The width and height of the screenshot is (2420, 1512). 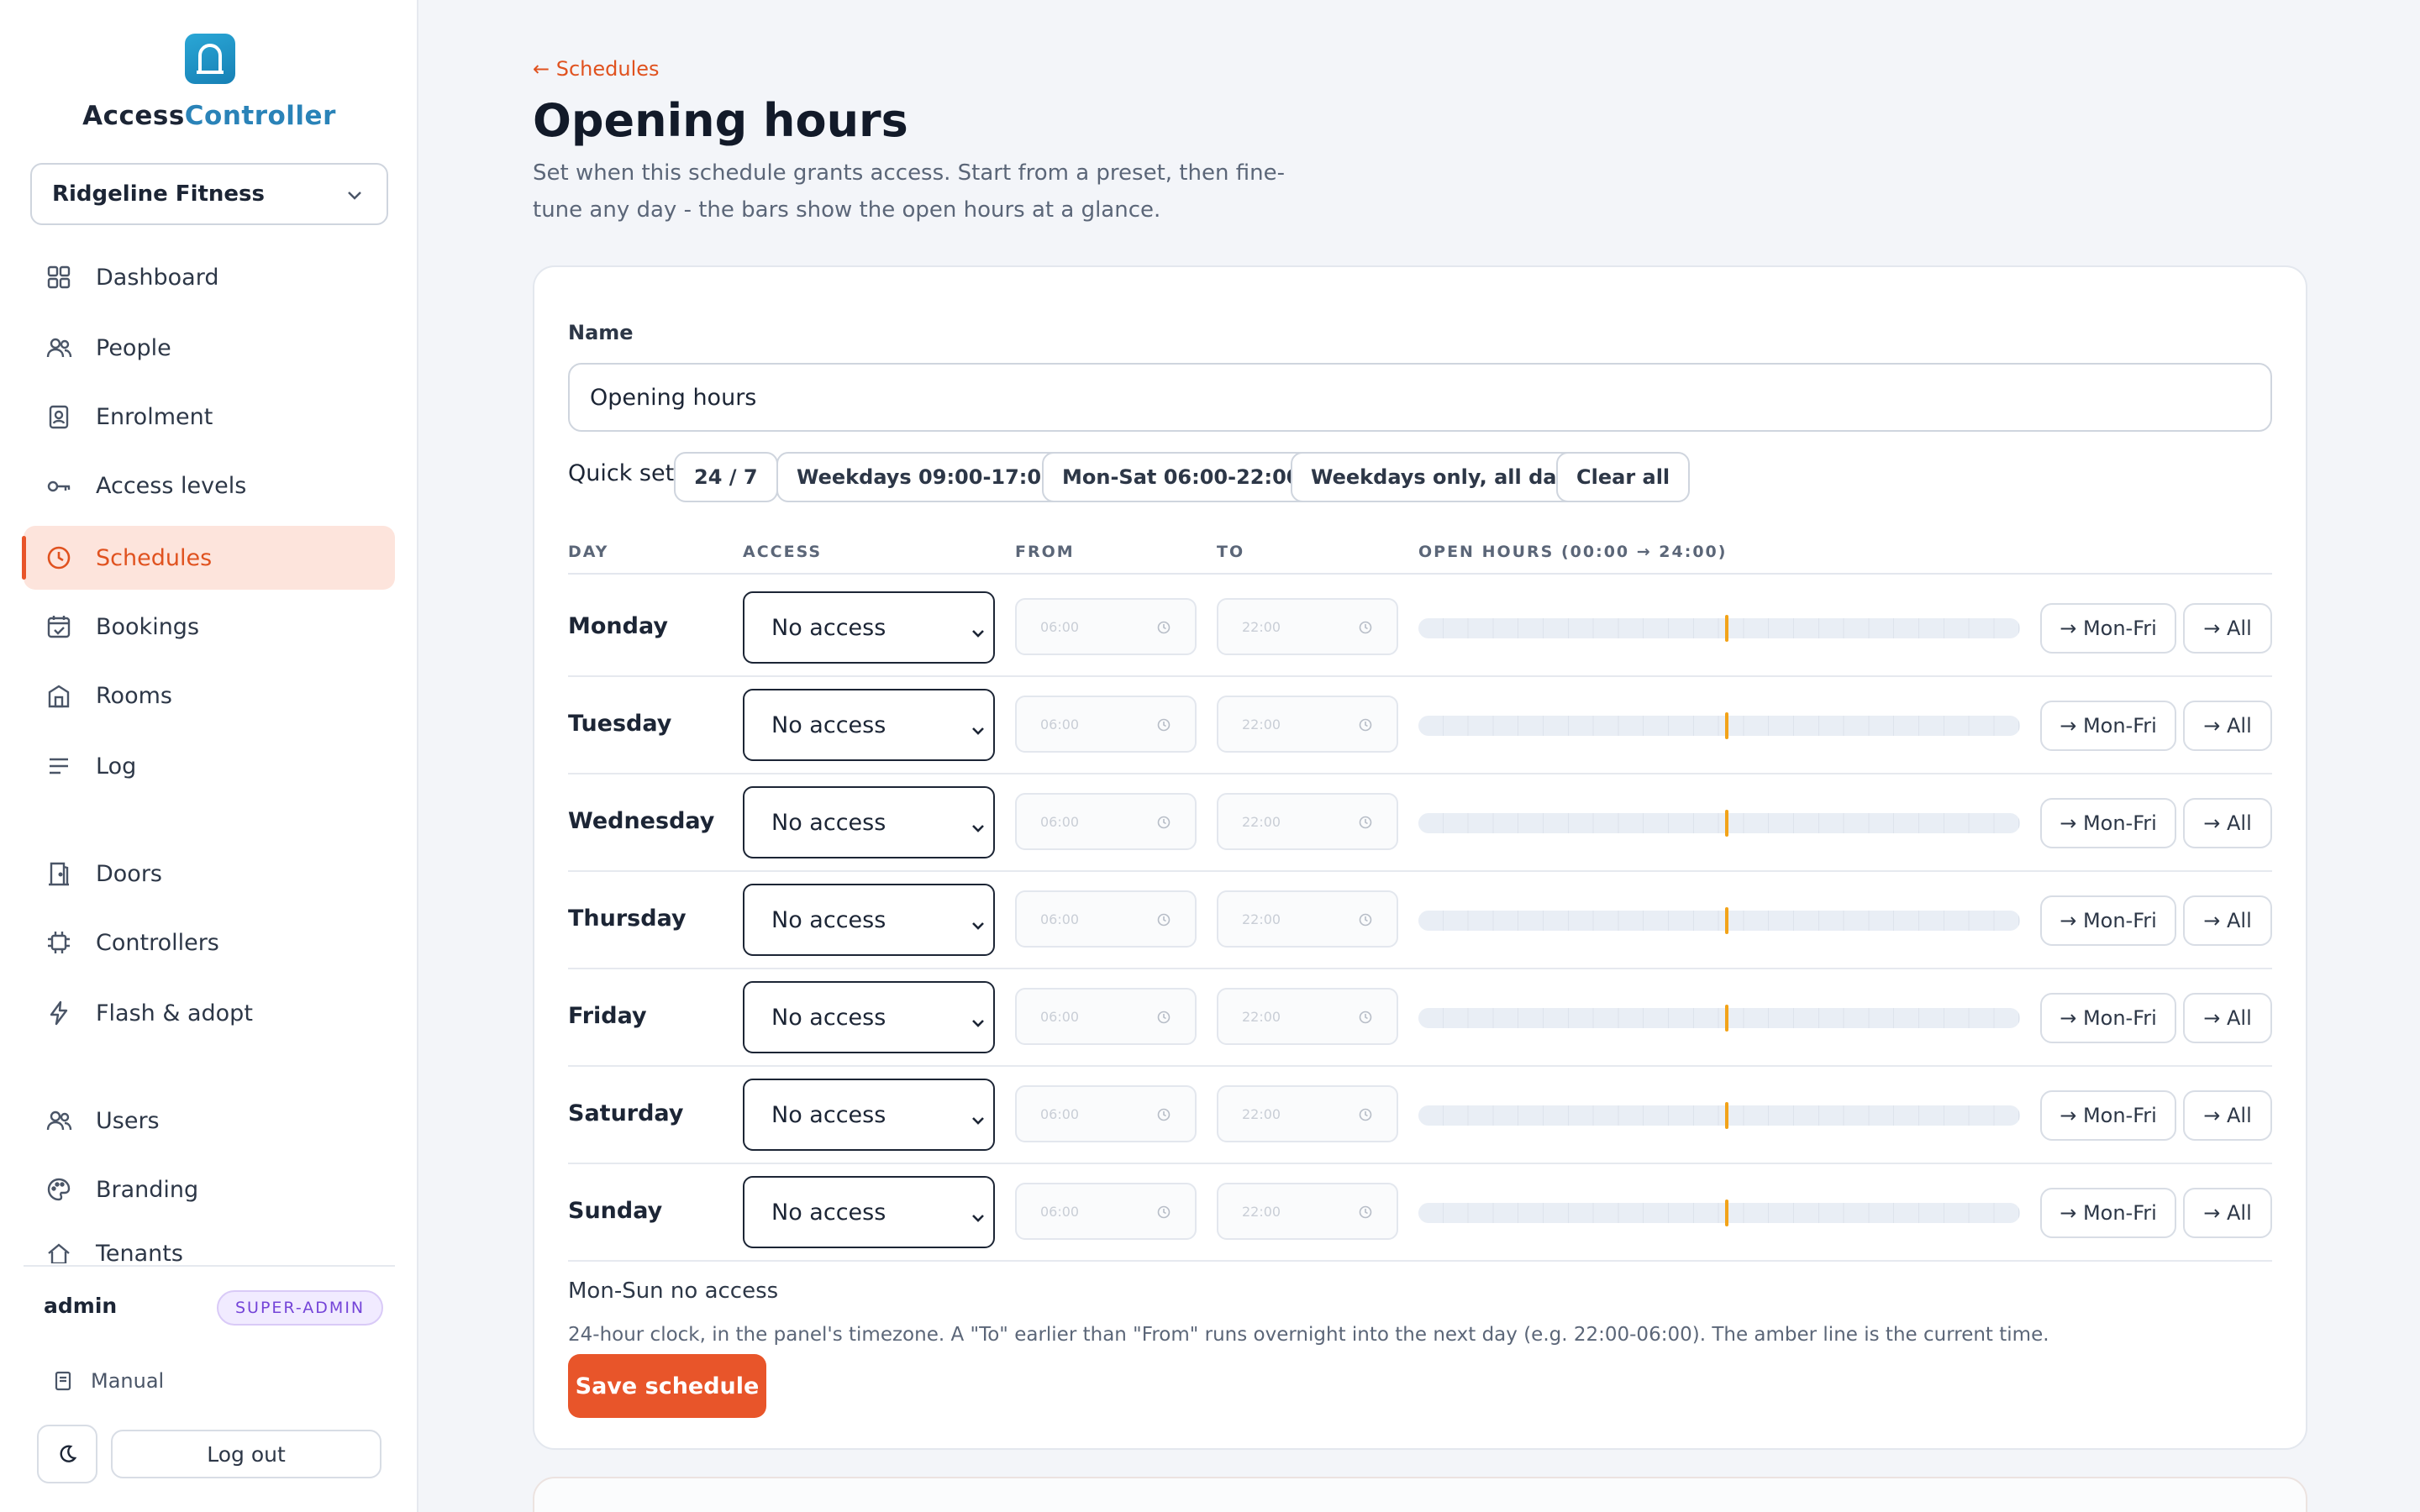 I want to click on save-schedule-button: Save schedule, so click(x=667, y=1386).